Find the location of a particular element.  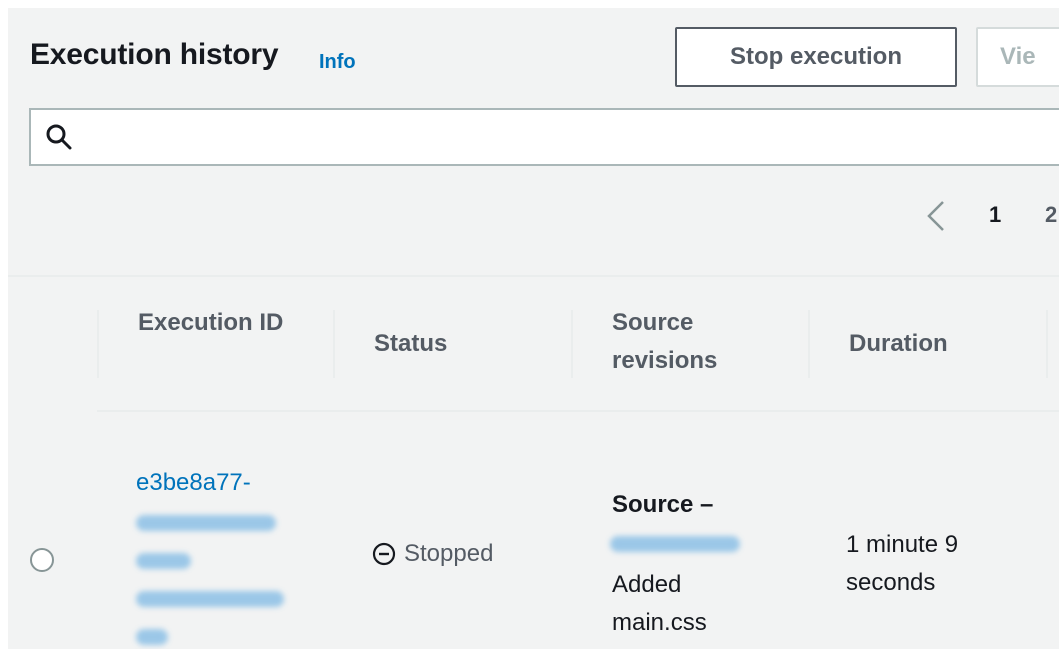

status-cell: Stopped is located at coordinates (432, 554).